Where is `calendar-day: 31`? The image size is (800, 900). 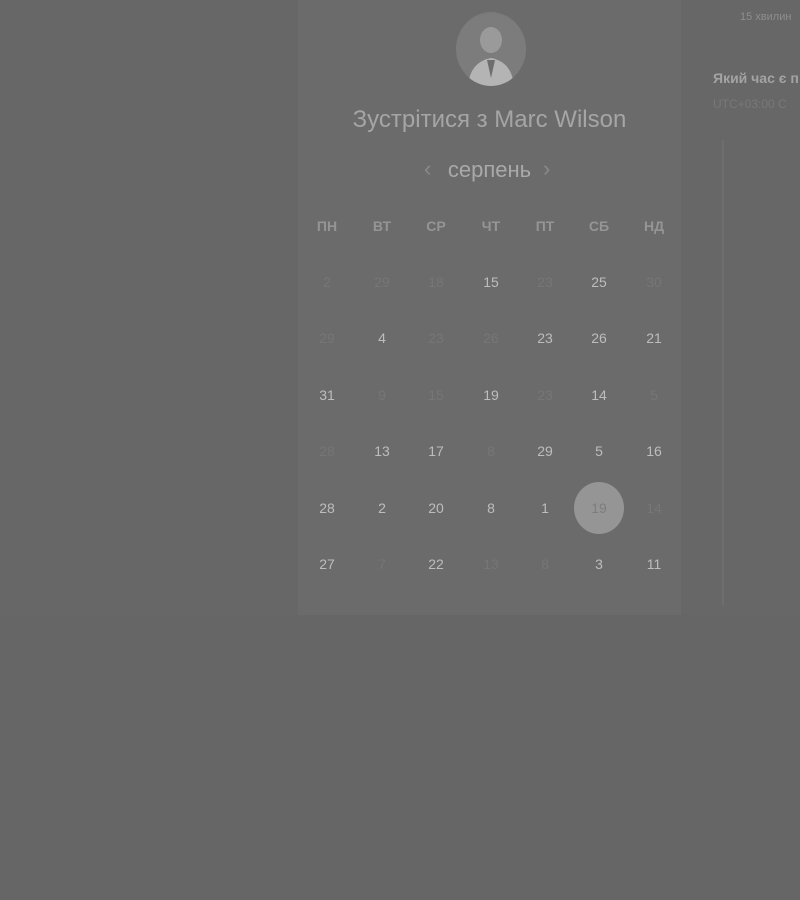
calendar-day: 31 is located at coordinates (327, 395).